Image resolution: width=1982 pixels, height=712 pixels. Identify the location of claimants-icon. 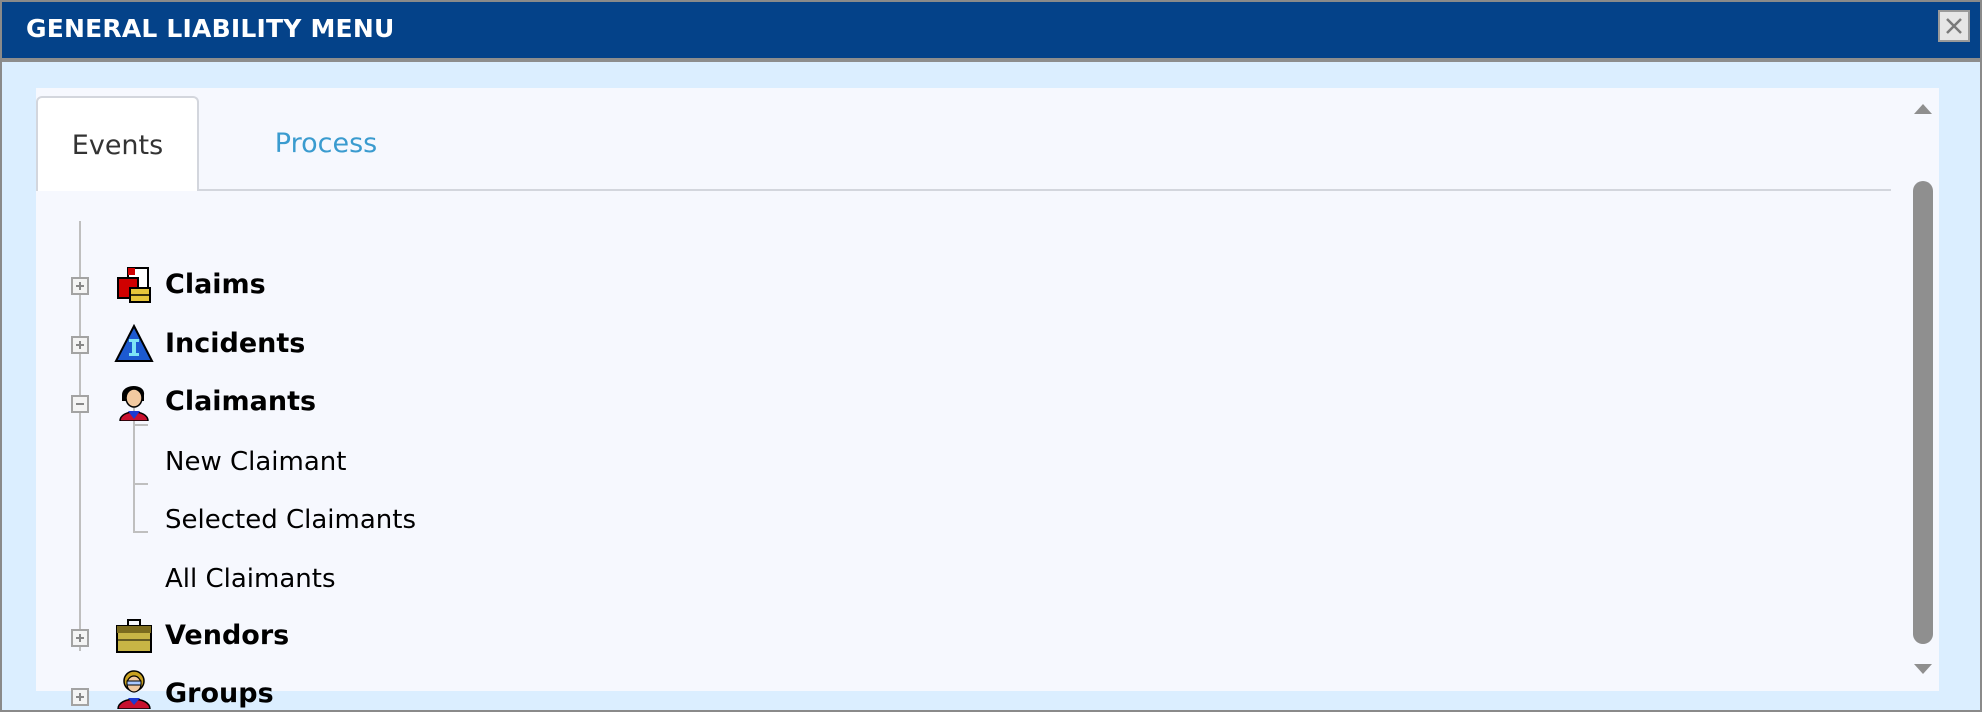
(134, 403).